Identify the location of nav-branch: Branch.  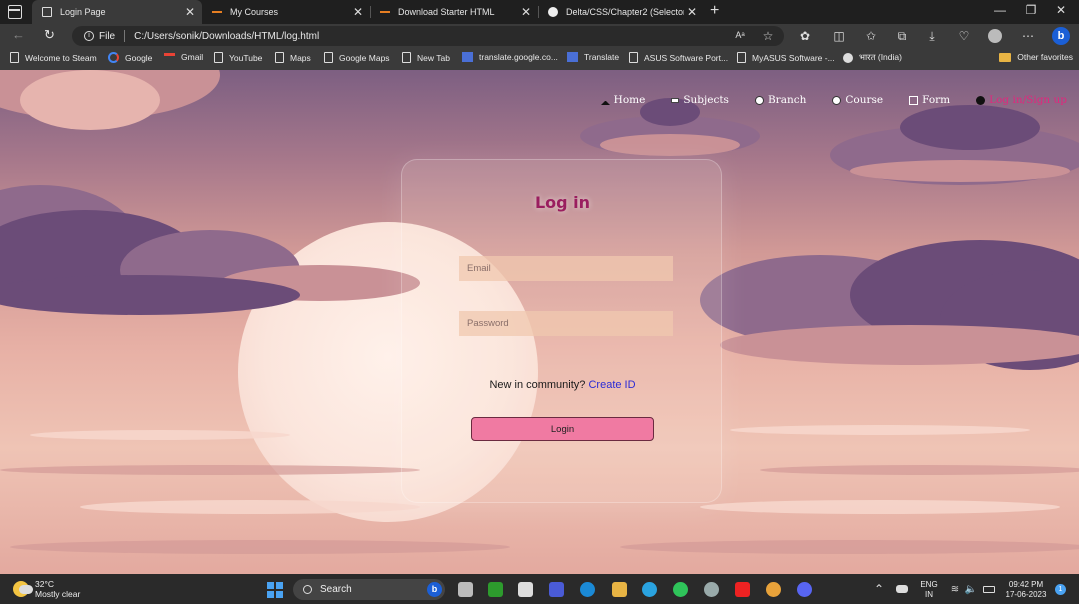
(780, 100).